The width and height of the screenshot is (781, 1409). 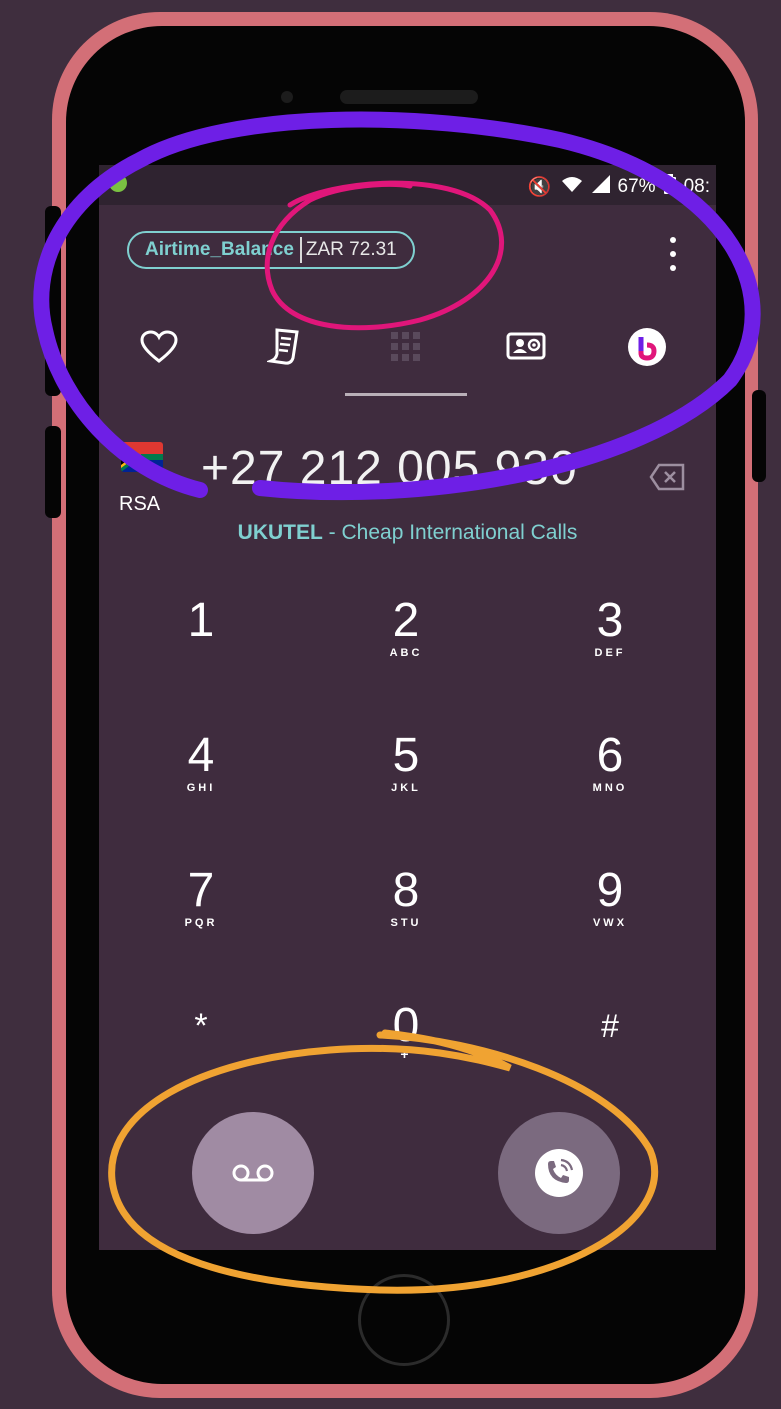 What do you see at coordinates (636, 186) in the screenshot?
I see `battery-percent: 67%` at bounding box center [636, 186].